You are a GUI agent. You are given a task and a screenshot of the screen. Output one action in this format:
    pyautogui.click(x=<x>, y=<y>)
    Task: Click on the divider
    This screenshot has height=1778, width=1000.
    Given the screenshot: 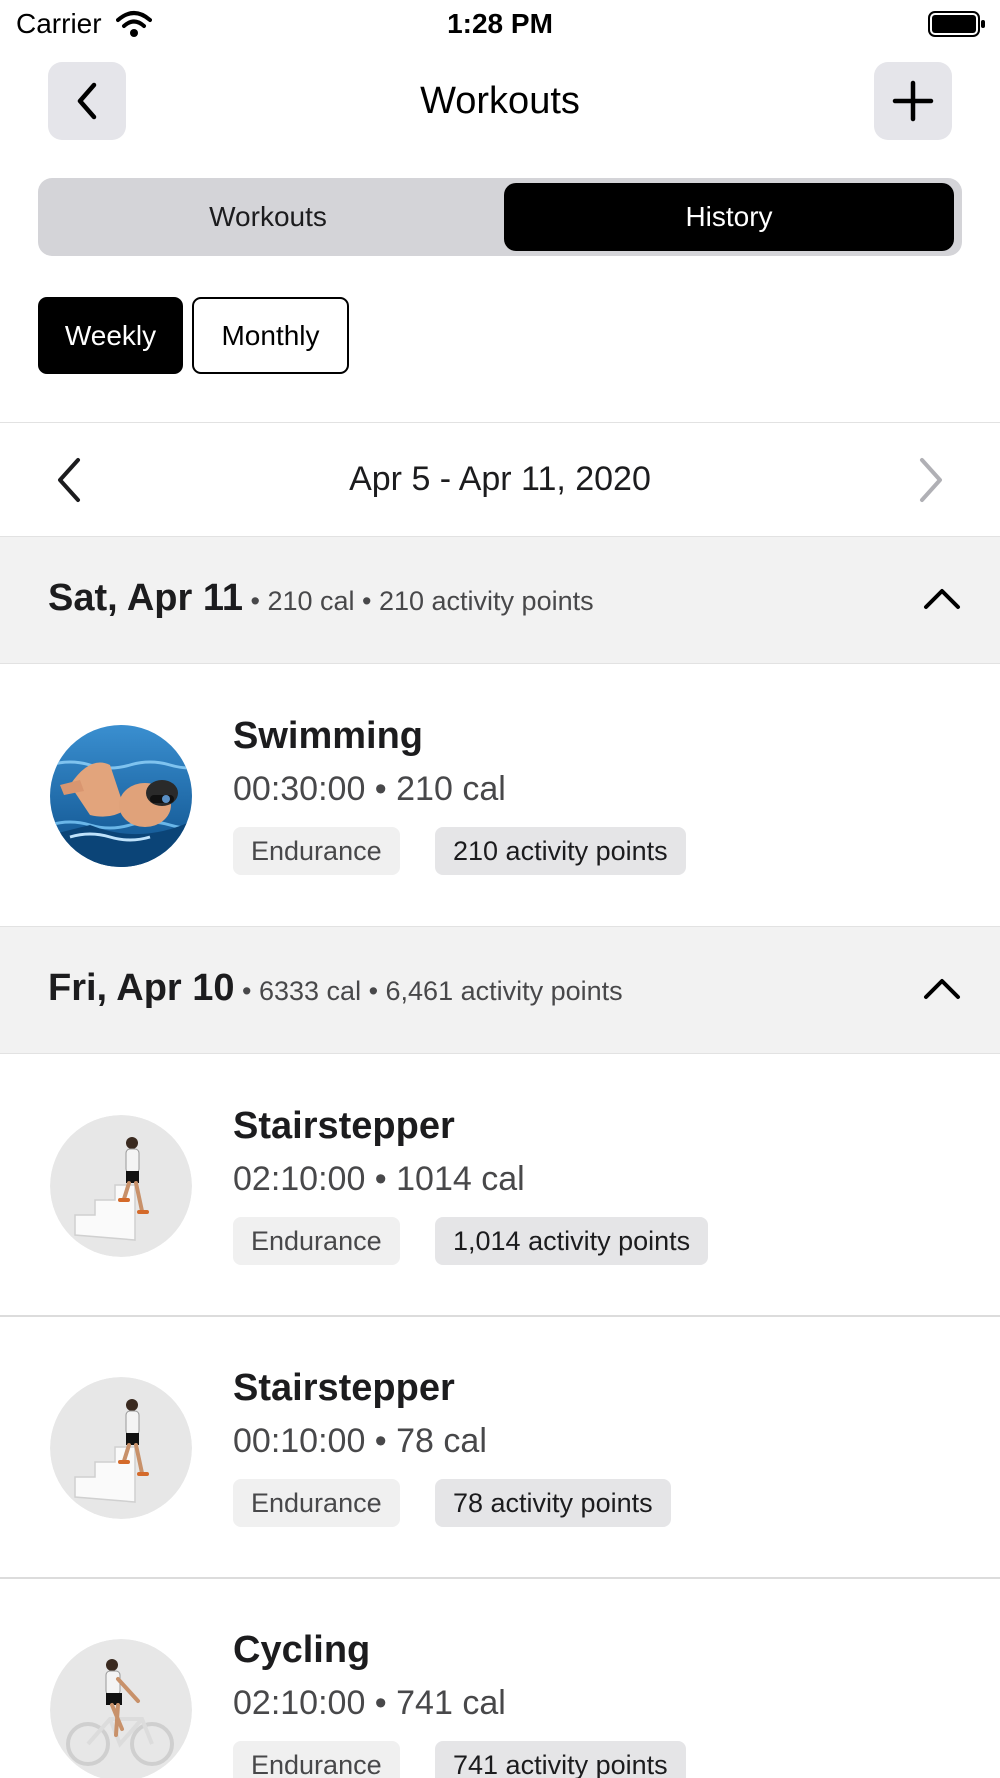 What is the action you would take?
    pyautogui.click(x=500, y=422)
    